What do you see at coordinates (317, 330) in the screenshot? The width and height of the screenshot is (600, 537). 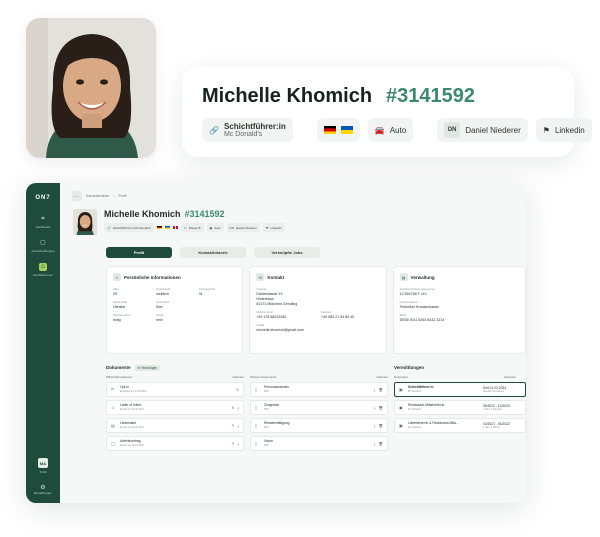 I see `email-value: michelle.khomich@gmail.com` at bounding box center [317, 330].